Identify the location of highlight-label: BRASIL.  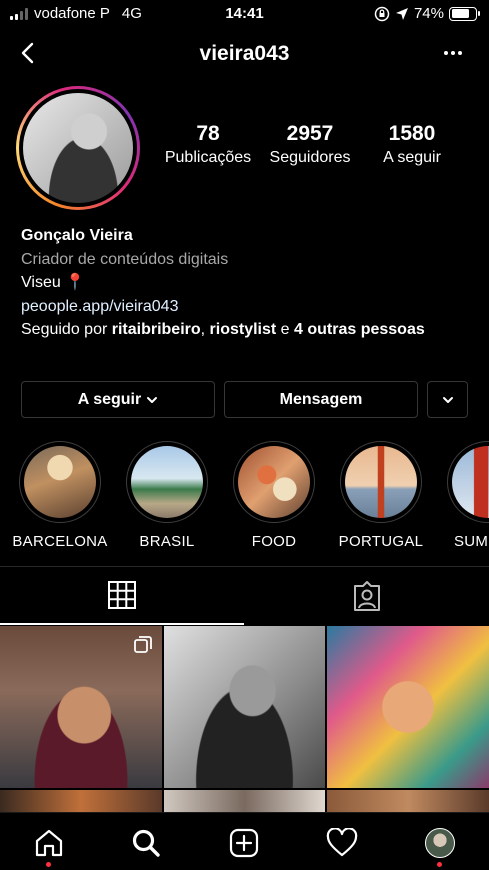
(167, 541).